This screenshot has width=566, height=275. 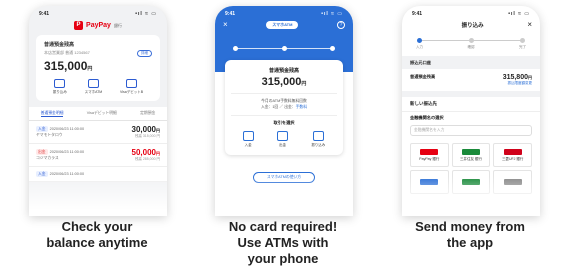 I want to click on from-balance-value: 315,800, so click(x=515, y=77).